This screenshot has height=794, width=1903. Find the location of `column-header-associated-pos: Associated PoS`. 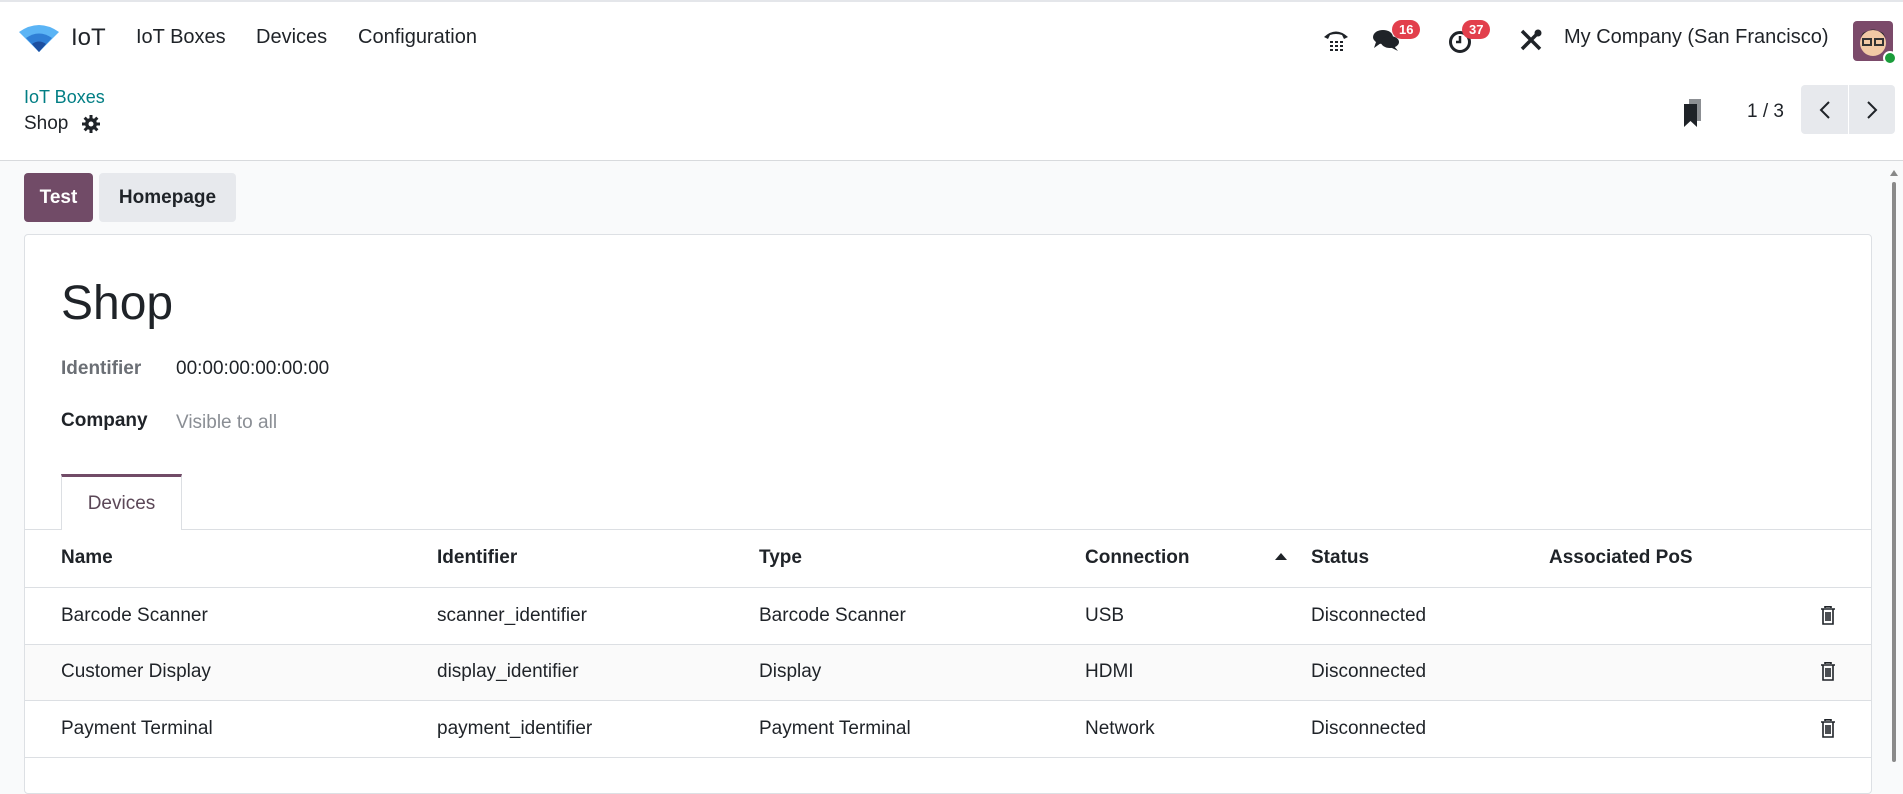

column-header-associated-pos: Associated PoS is located at coordinates (1621, 558).